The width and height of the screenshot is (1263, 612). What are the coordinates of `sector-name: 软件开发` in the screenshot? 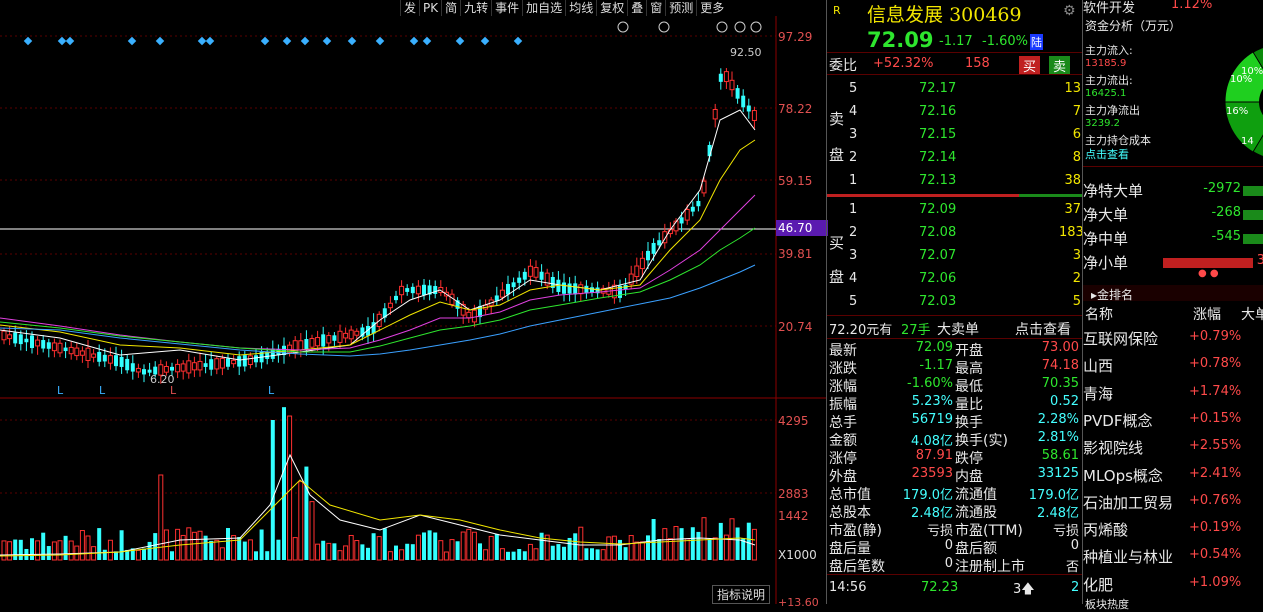 It's located at (1109, 8).